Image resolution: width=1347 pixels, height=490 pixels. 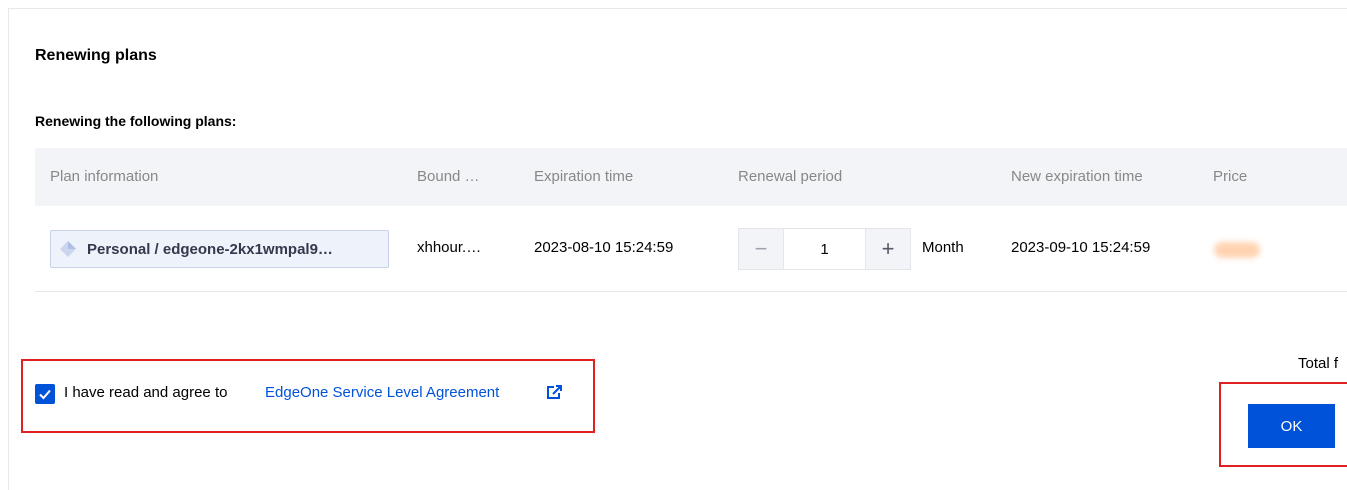 I want to click on agreement-checkbox, so click(x=45, y=394).